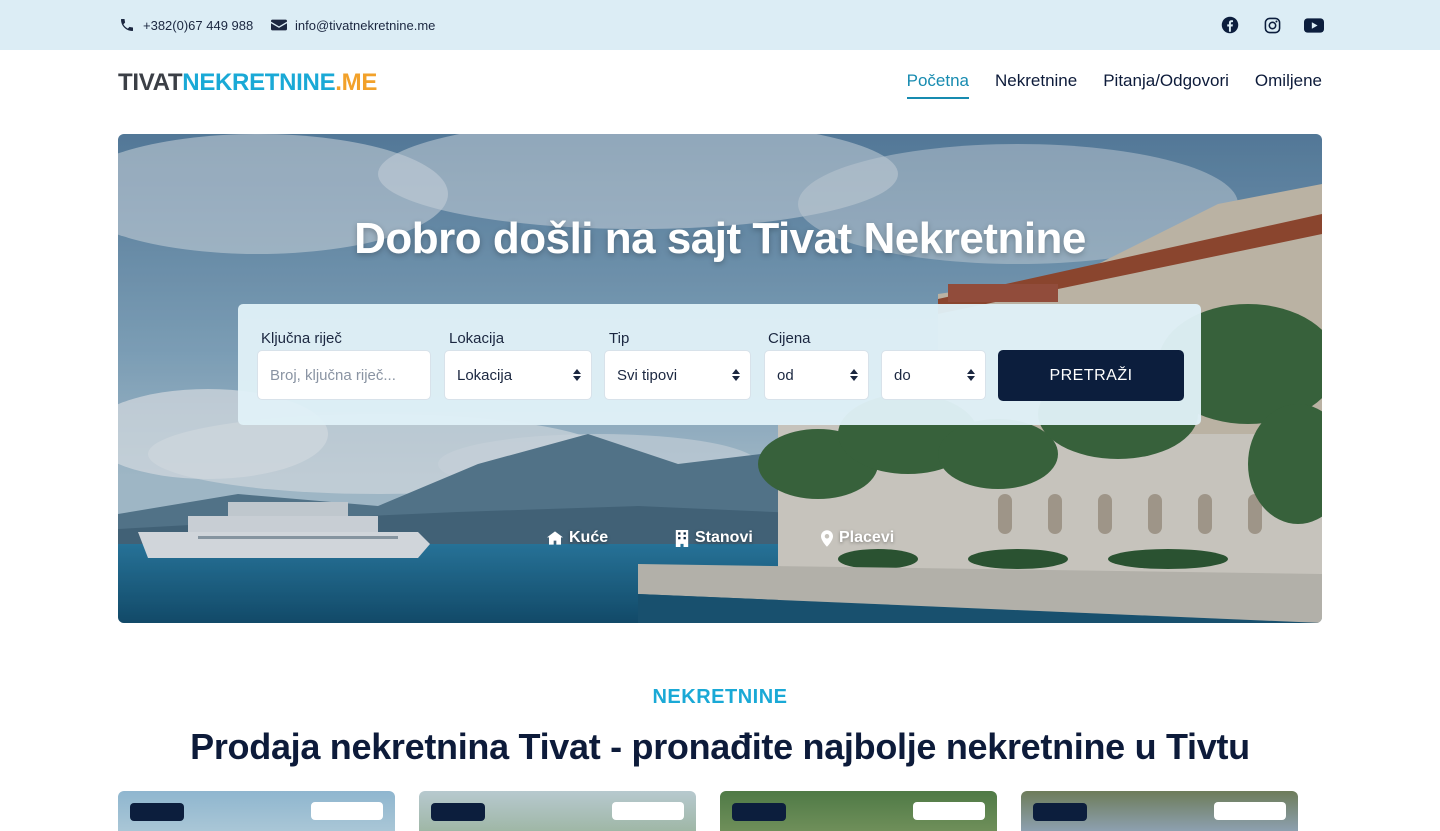  What do you see at coordinates (356, 82) in the screenshot?
I see `logo-part-me: .ME` at bounding box center [356, 82].